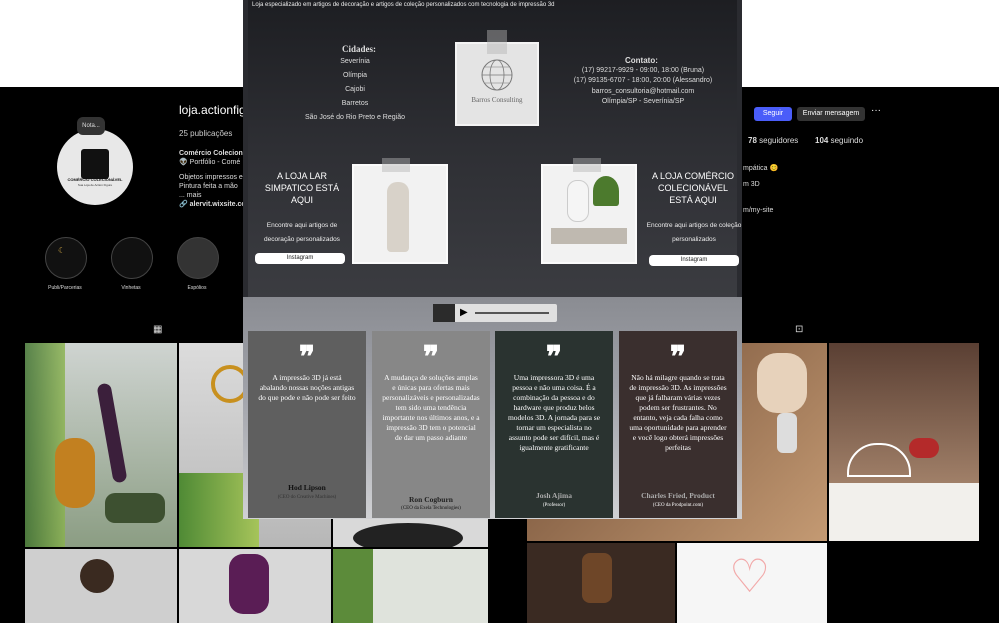 This screenshot has width=999, height=623. I want to click on post-tile: ♡, so click(752, 583).